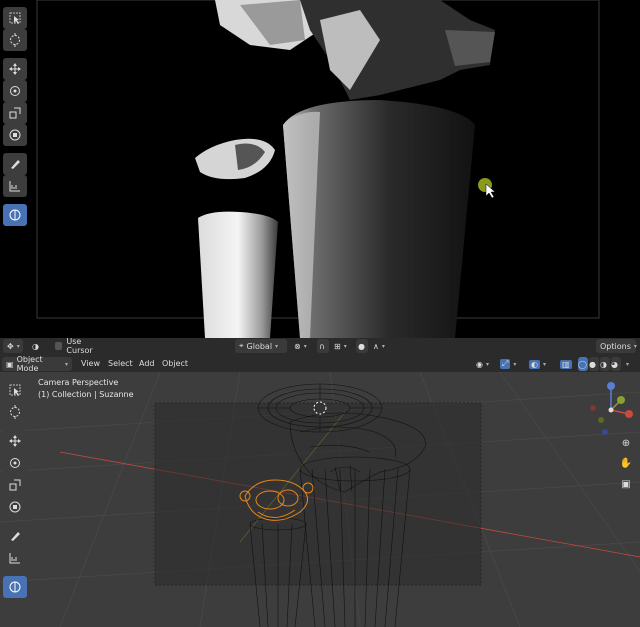  I want to click on menu-object: Object, so click(175, 363).